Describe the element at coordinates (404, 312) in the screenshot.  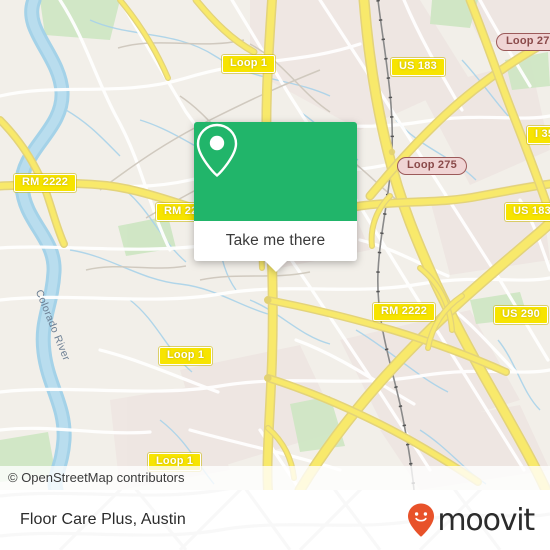
I see `road-shield-rm2222-mid: RM 2222` at that location.